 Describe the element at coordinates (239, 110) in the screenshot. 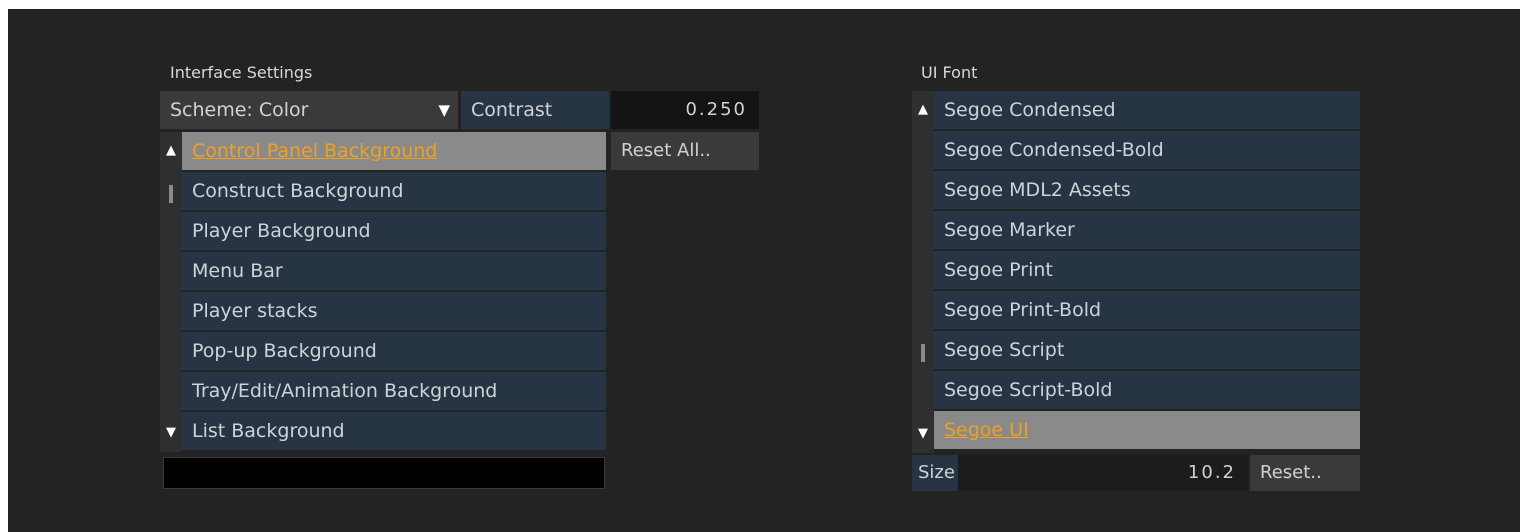

I see `scheme-dropdown-label: Scheme: Color` at that location.